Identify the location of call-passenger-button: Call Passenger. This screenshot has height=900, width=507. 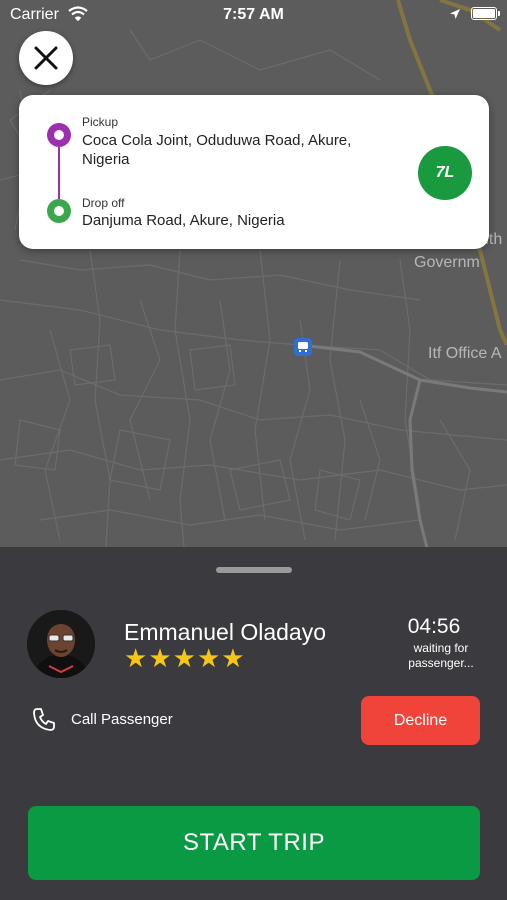
(122, 719).